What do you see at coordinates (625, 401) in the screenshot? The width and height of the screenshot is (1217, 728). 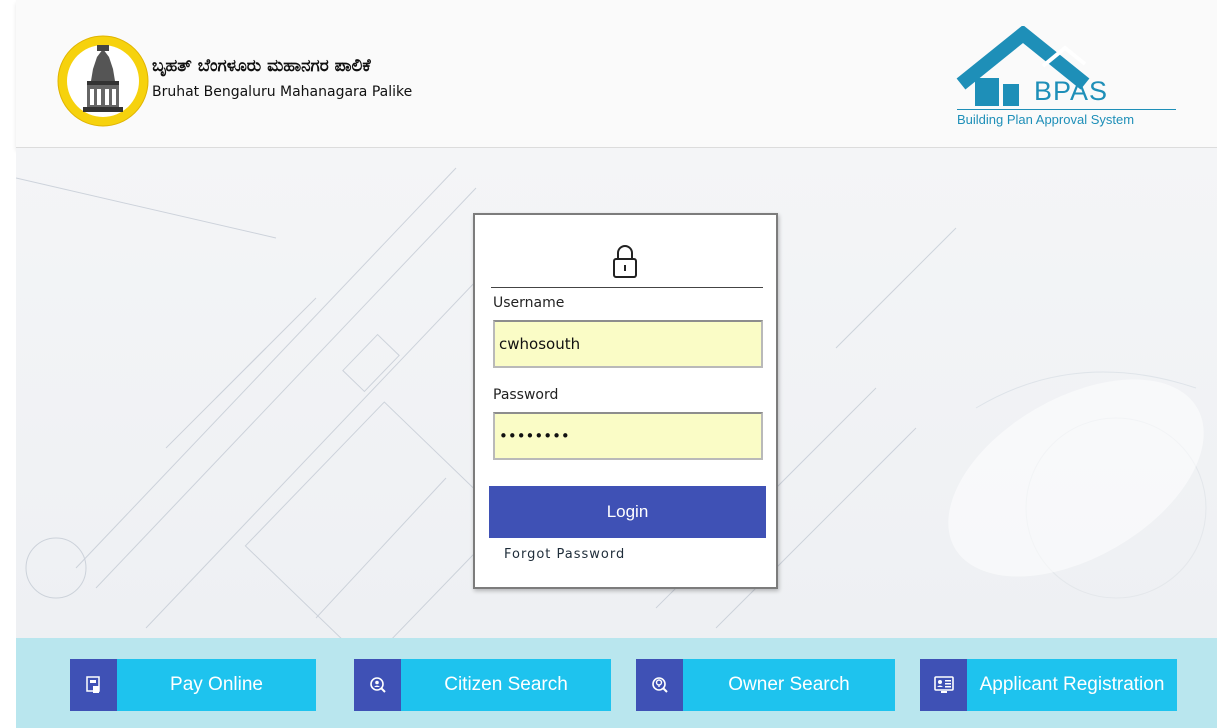 I see `login-card: Username Password Login Forgot Password` at bounding box center [625, 401].